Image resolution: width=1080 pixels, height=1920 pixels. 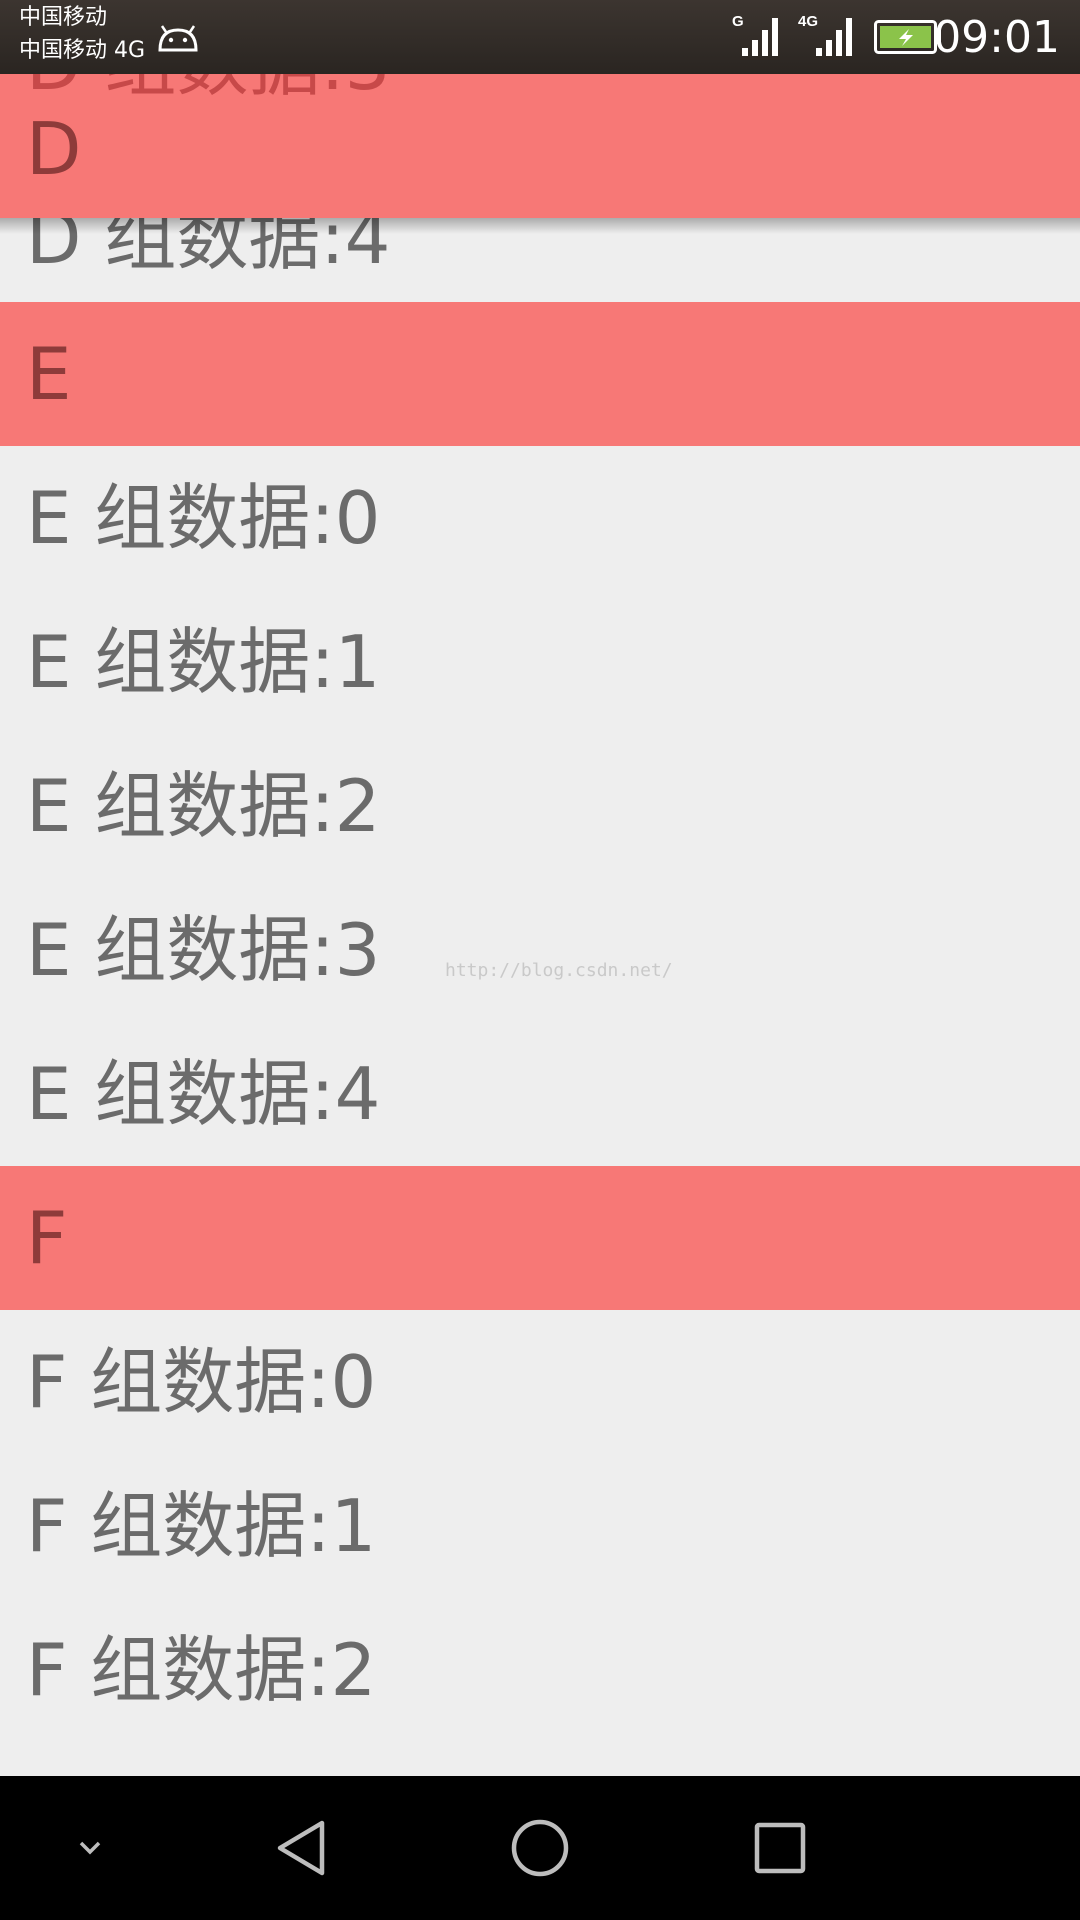 What do you see at coordinates (201, 1526) in the screenshot?
I see `list-item-label: F 组数据:1` at bounding box center [201, 1526].